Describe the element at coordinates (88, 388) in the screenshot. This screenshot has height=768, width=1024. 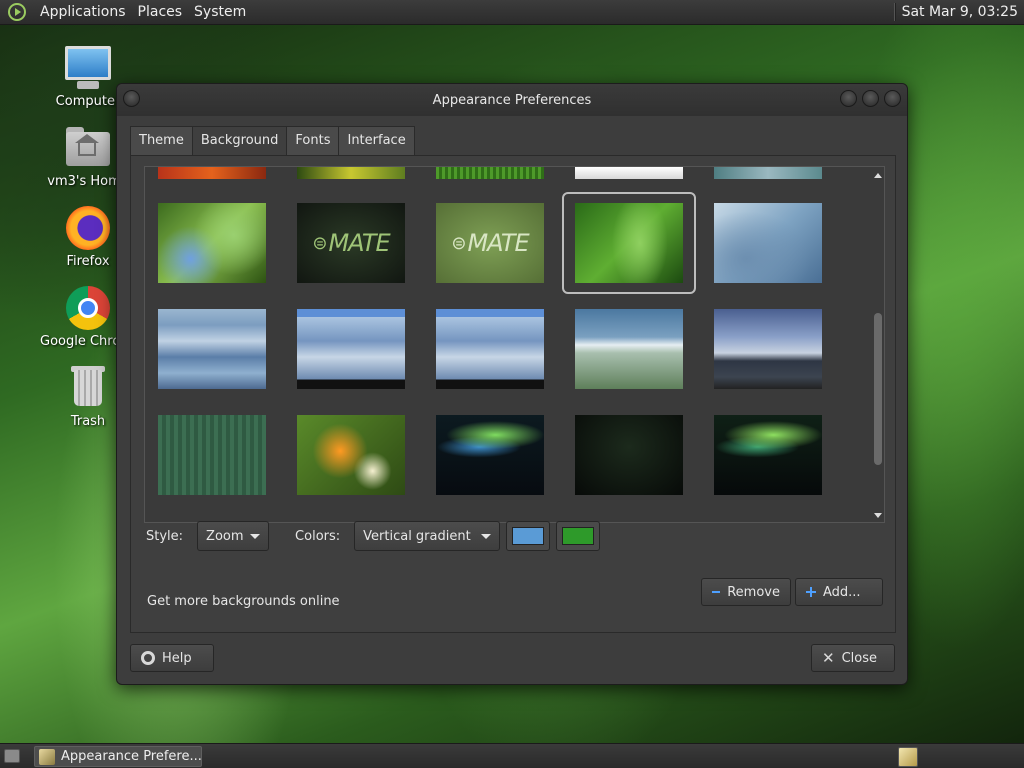
I see `trash-icon` at that location.